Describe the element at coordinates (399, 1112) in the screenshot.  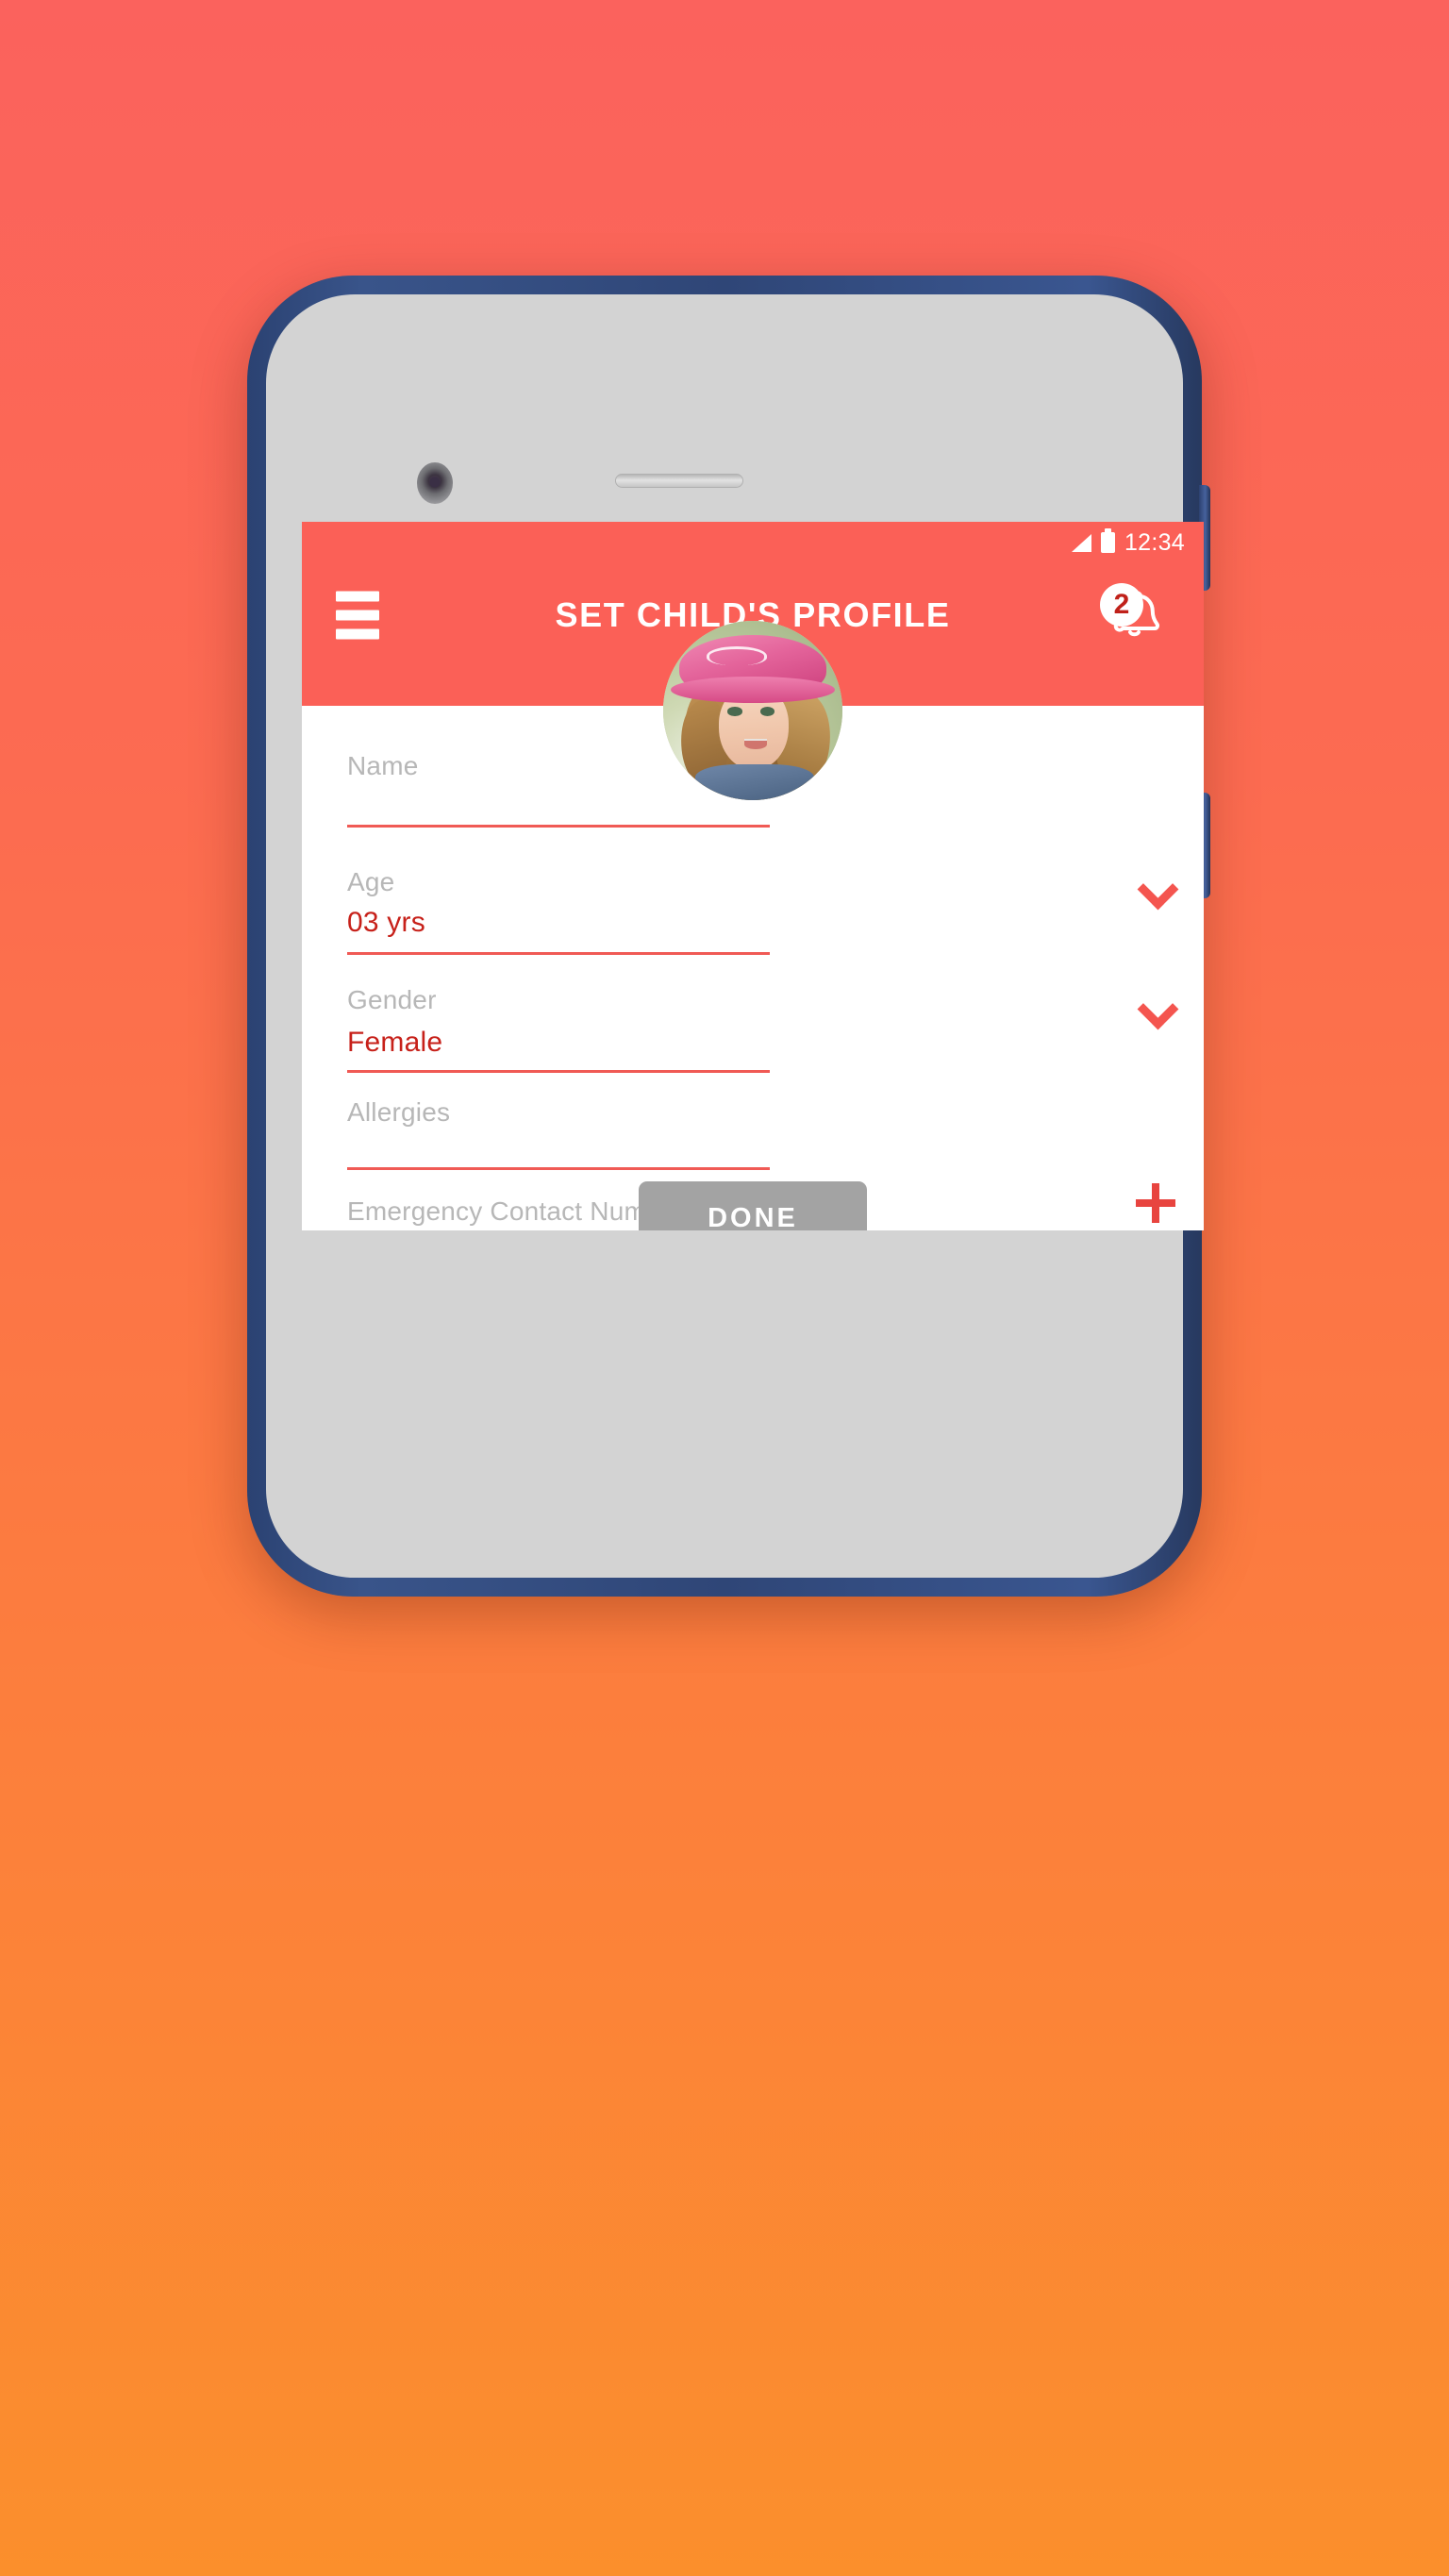
I see `field-allergies-label: Allergies` at that location.